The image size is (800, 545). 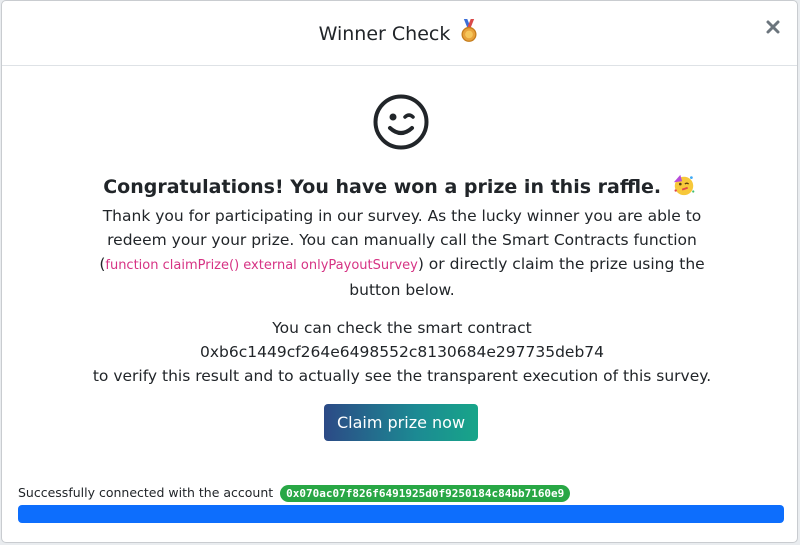 I want to click on partying-face-icon, so click(x=684, y=185).